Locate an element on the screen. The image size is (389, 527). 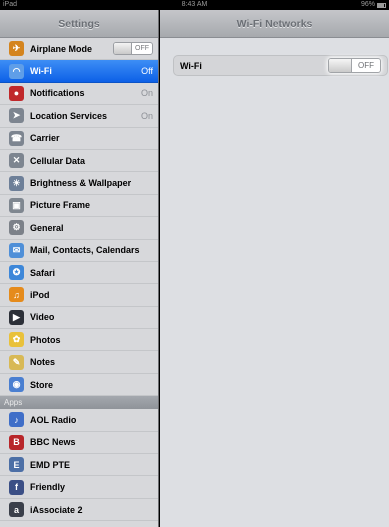
cellular-icon: ✕ is located at coordinates (16, 161).